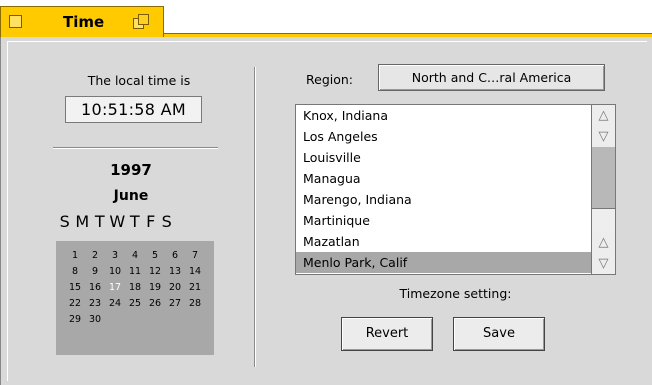 The height and width of the screenshot is (385, 652). I want to click on title-bar: Time, so click(326, 18).